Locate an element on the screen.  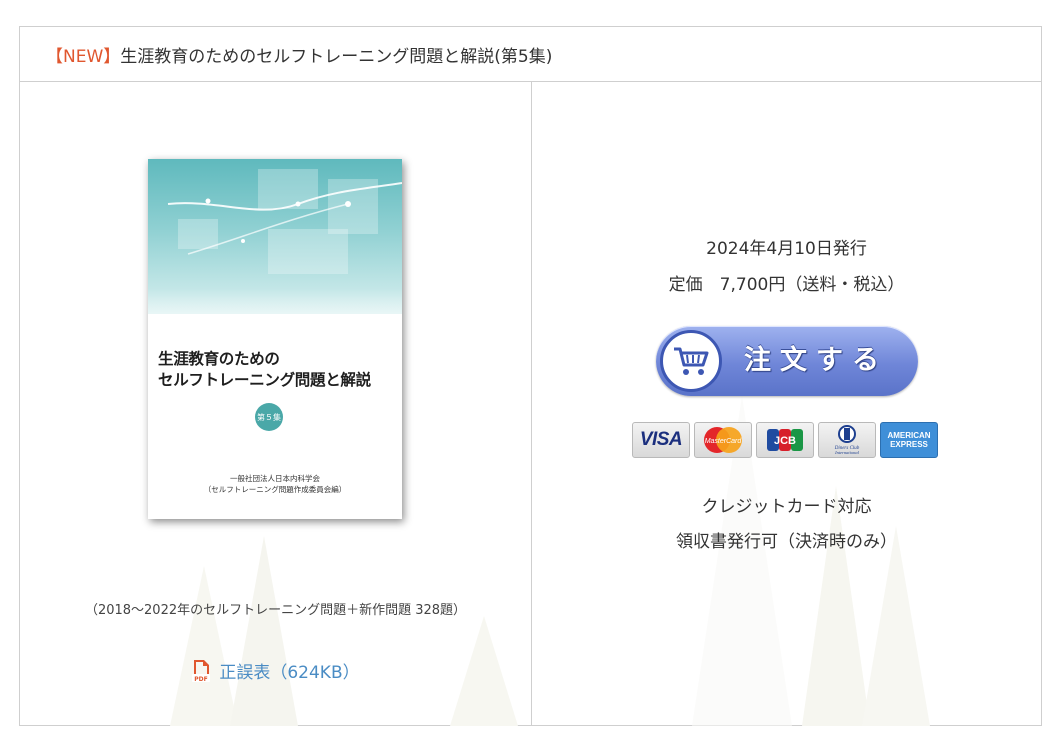
publisher: 一般社団法人日本内科学会 （セルフトレーニング問題作成委員会編） is located at coordinates (275, 484).